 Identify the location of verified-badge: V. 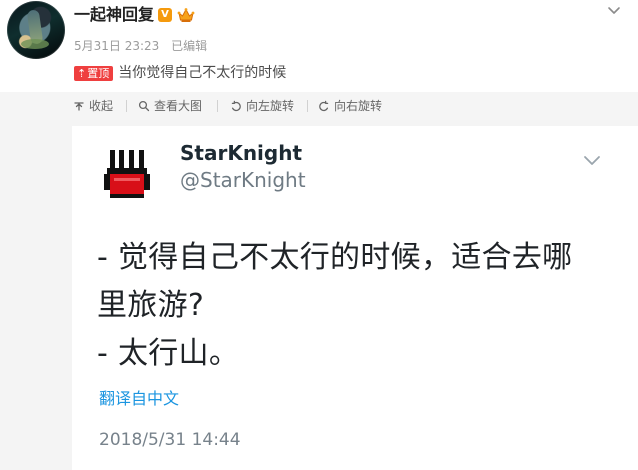
(165, 15).